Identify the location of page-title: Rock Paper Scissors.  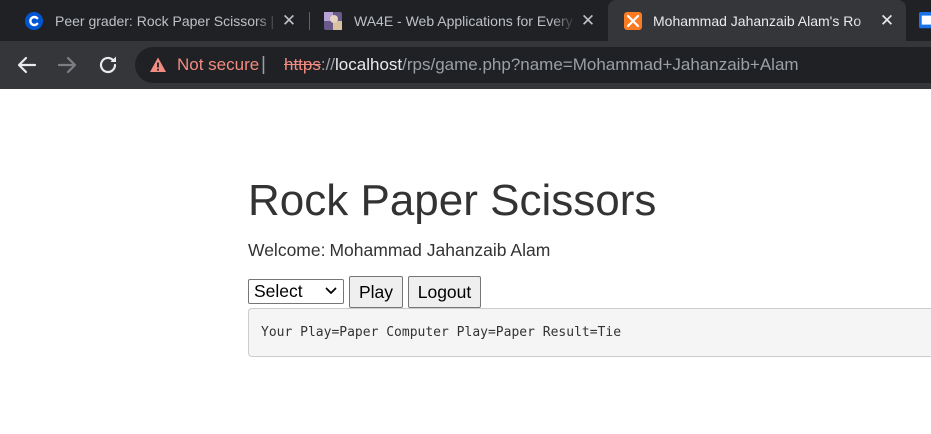
(452, 200).